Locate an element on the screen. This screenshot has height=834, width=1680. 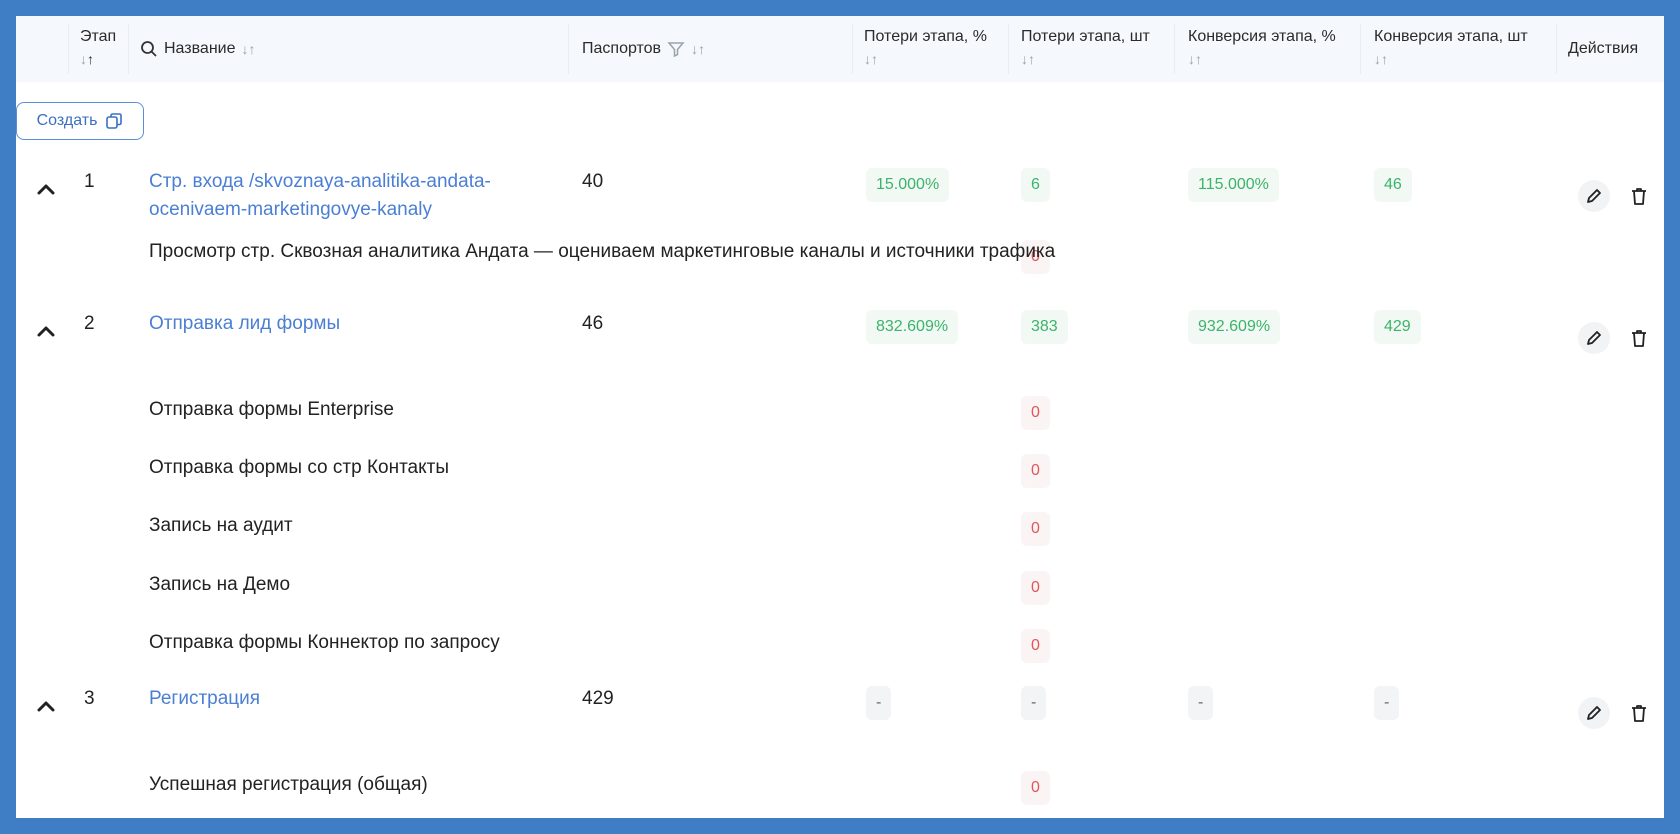
loss-pct-badge: - is located at coordinates (879, 703).